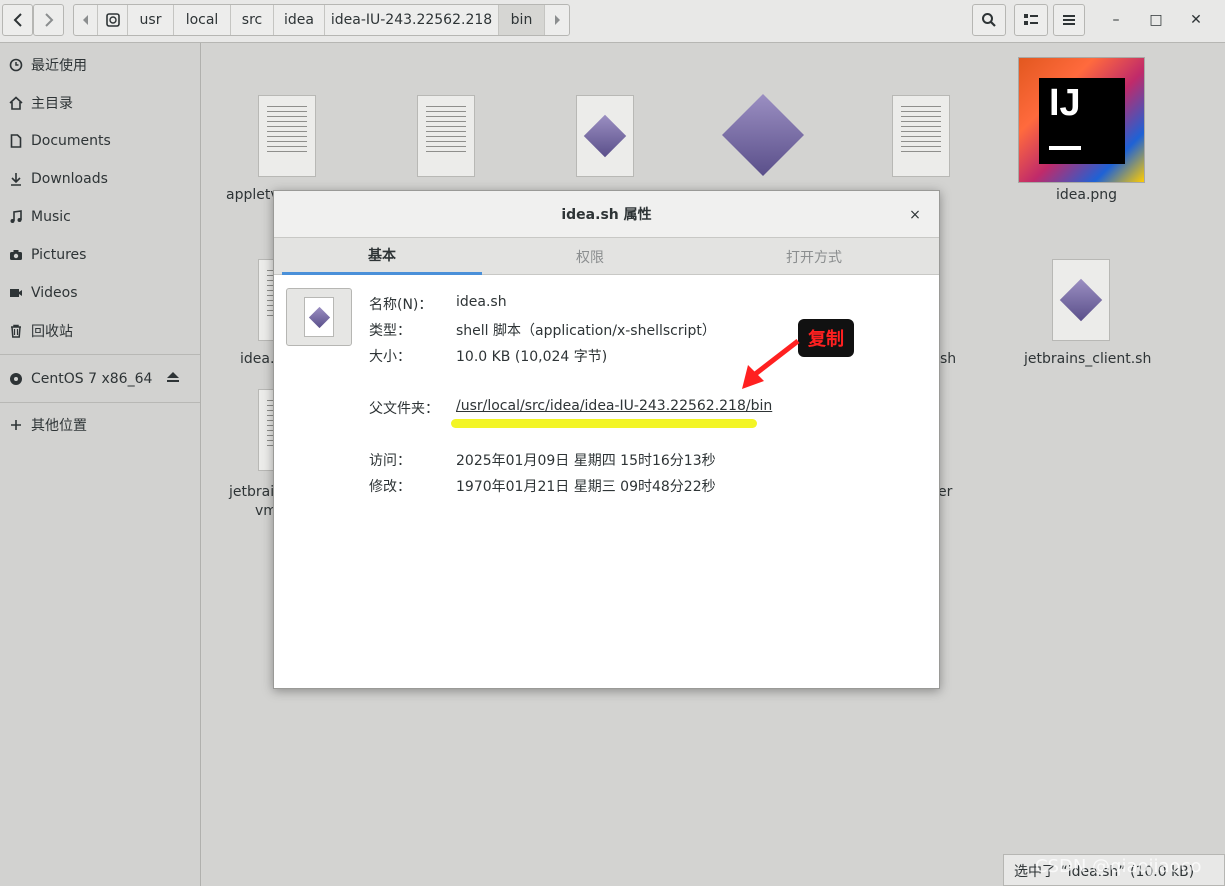 This screenshot has height=886, width=1225. I want to click on document-icon, so click(16, 141).